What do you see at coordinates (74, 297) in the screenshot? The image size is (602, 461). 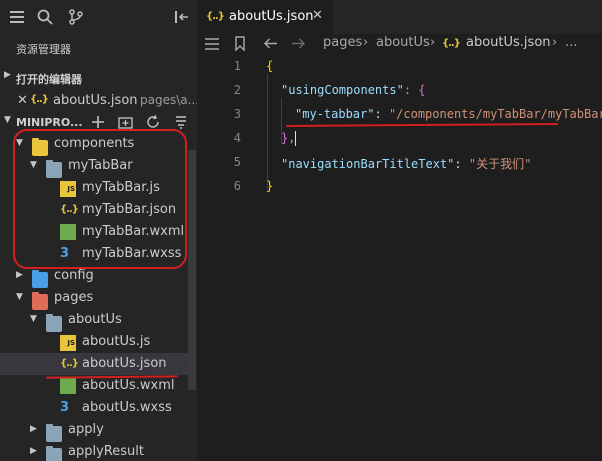 I see `tree-item-label: pages` at bounding box center [74, 297].